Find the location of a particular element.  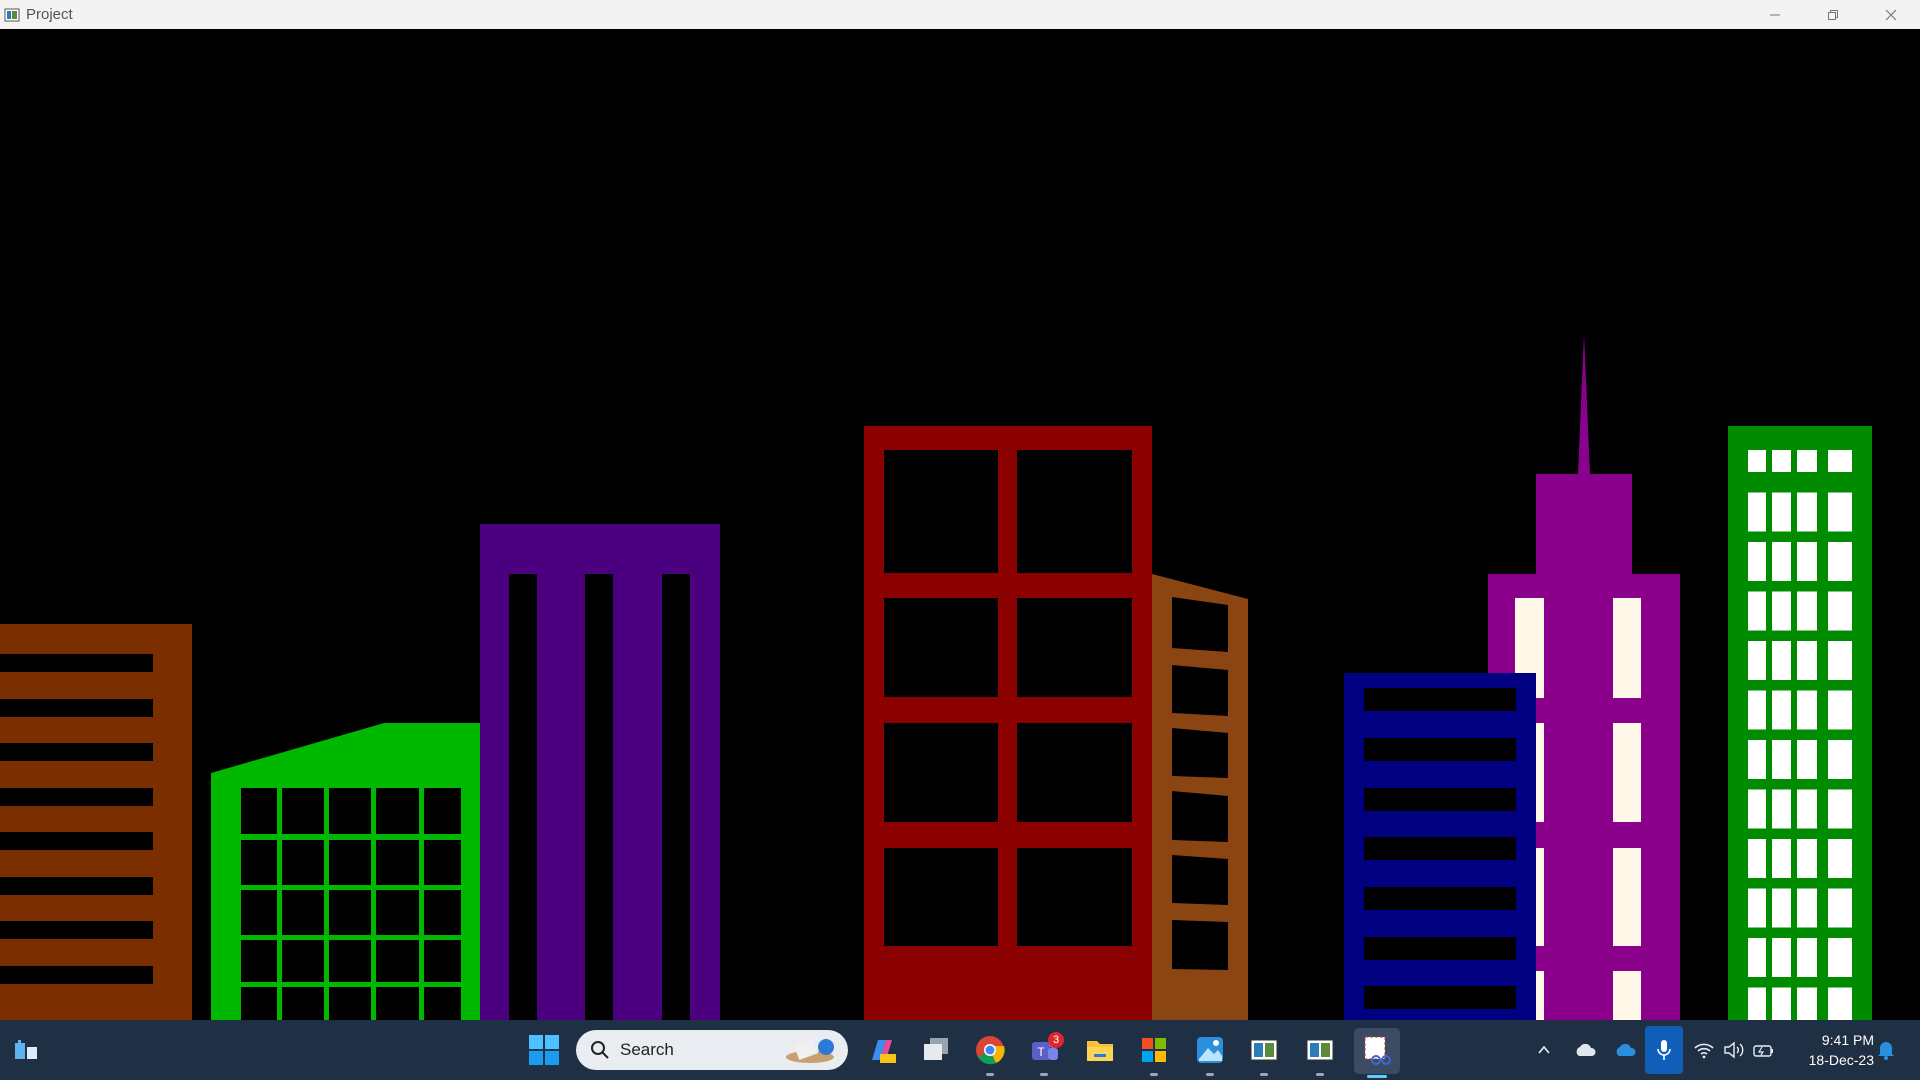

chrome-icon is located at coordinates (990, 1050).